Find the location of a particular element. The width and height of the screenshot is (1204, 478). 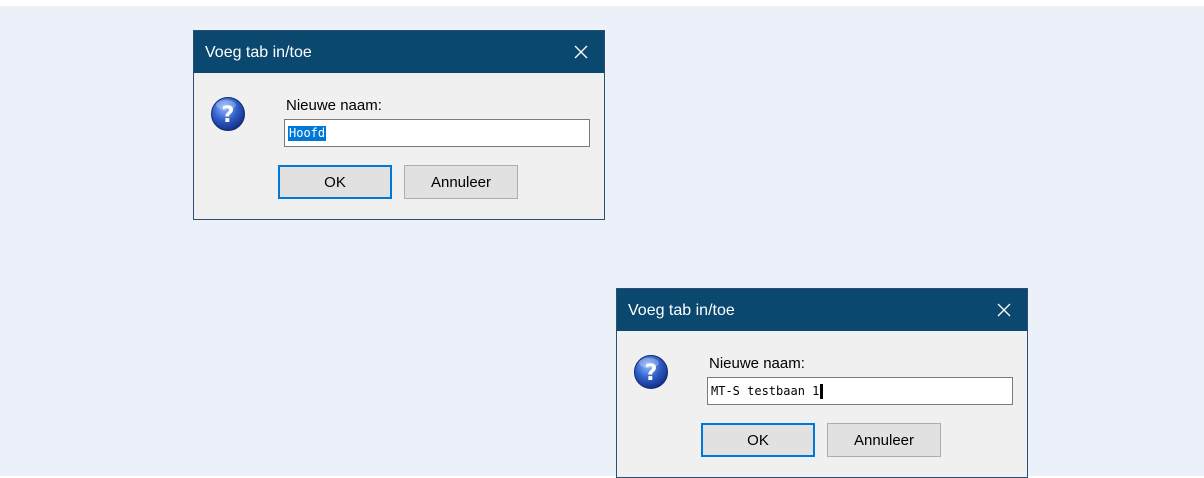

input-value-text: MT-S testbaan 1 is located at coordinates (767, 391).